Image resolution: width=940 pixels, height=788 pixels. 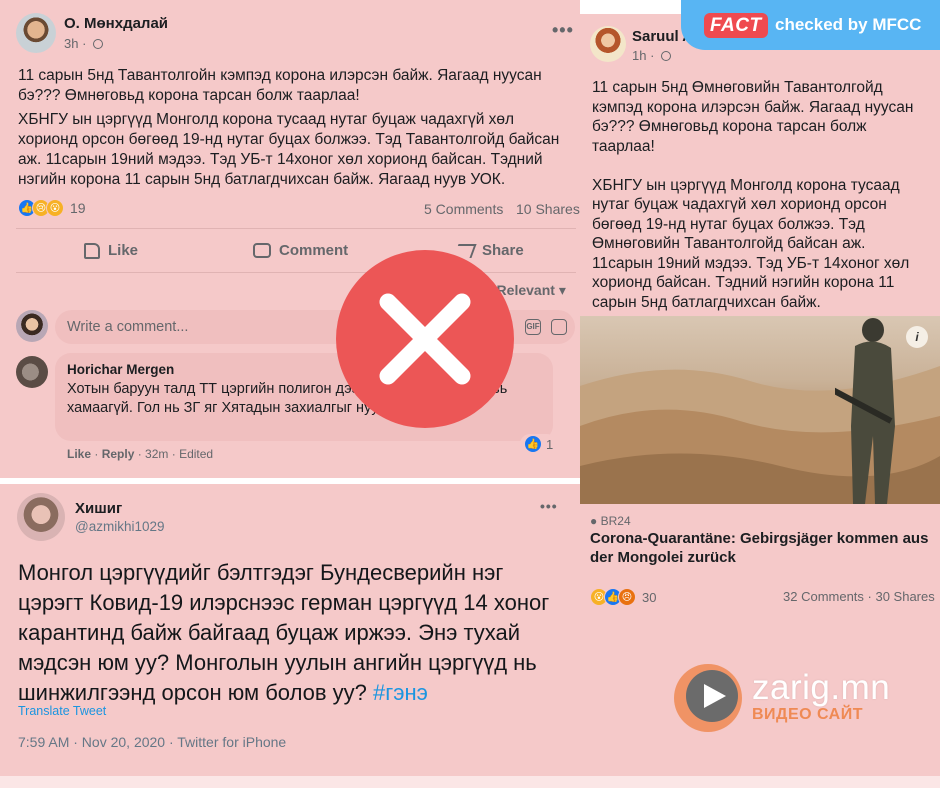 What do you see at coordinates (821, 687) in the screenshot?
I see `watermark-title: zarig.mn` at bounding box center [821, 687].